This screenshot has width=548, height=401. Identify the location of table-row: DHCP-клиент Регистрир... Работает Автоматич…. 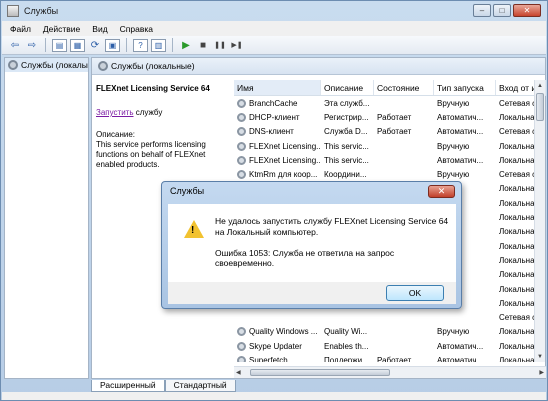
(390, 117).